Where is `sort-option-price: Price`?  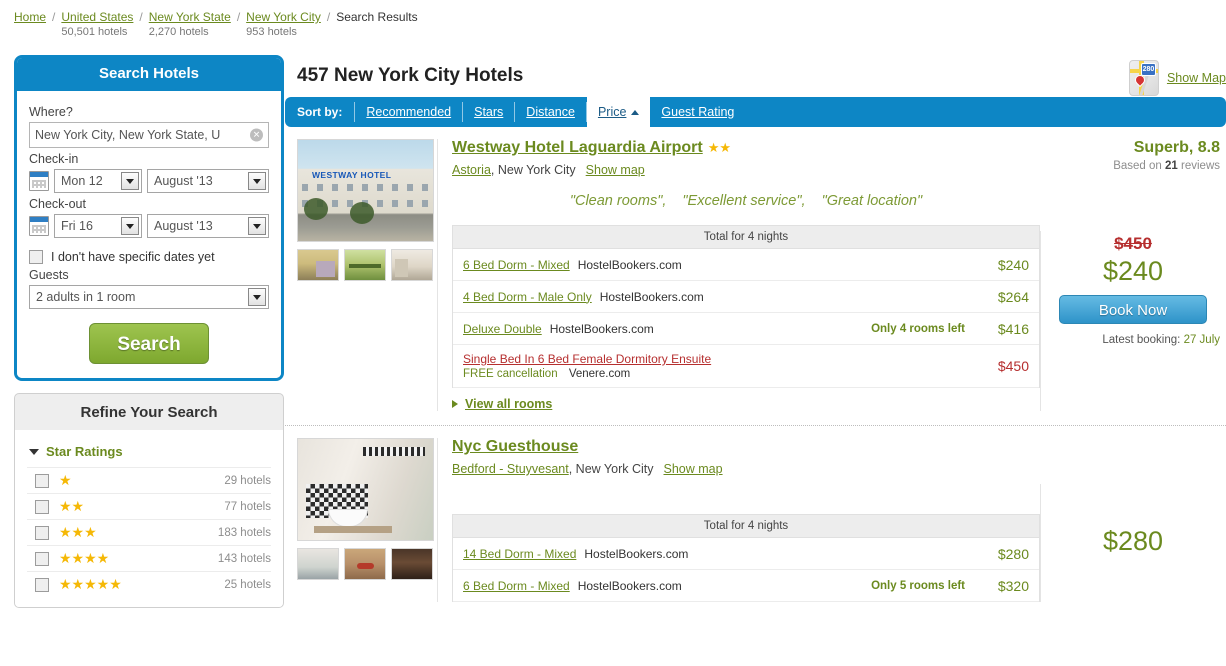
sort-option-price: Price is located at coordinates (618, 112).